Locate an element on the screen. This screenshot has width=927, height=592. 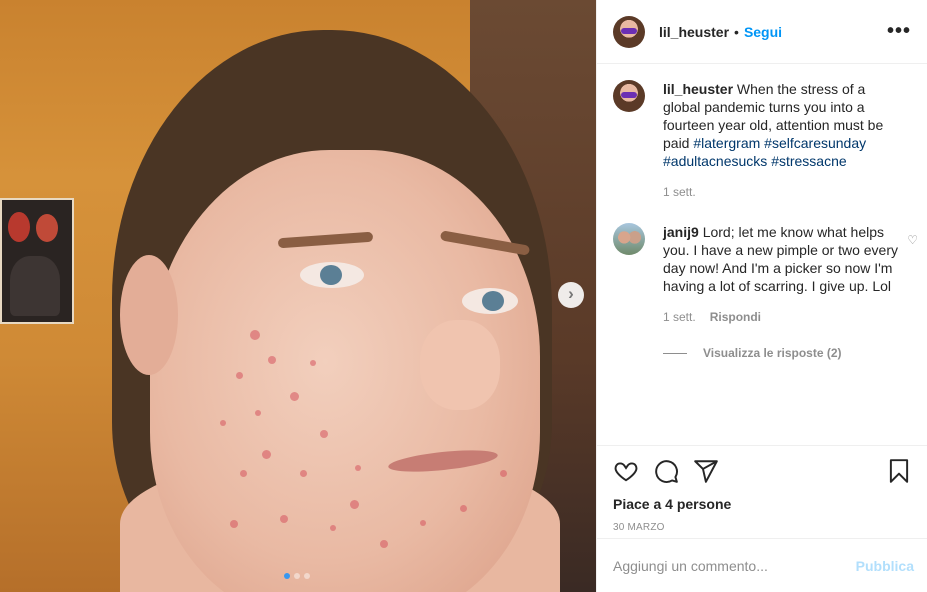
author-username: lil_heuster is located at coordinates (694, 32).